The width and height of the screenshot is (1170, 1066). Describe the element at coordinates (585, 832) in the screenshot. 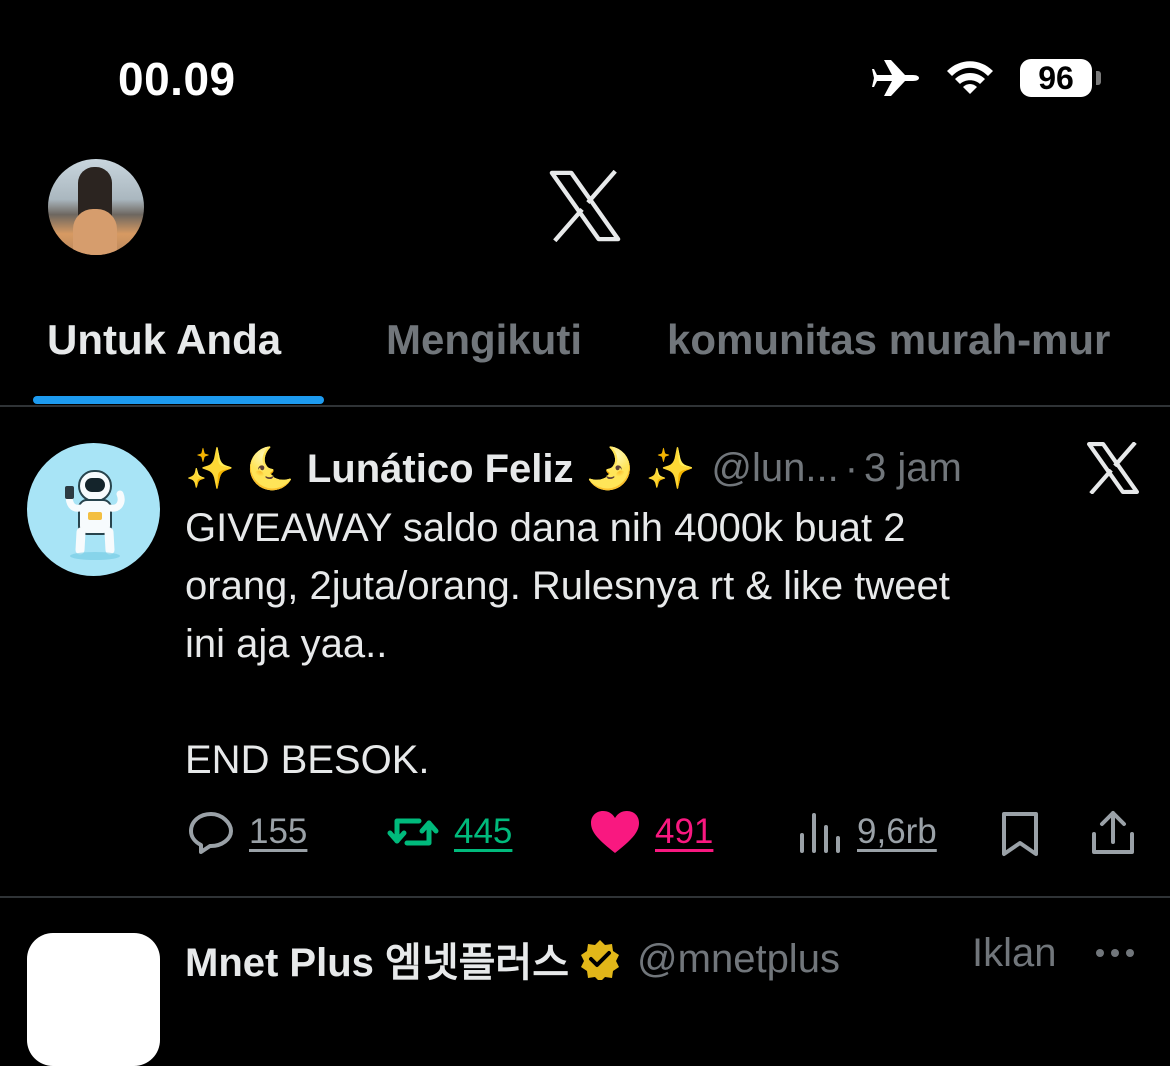

I see `tweet-actions: 155 445 491 9,6rb` at that location.